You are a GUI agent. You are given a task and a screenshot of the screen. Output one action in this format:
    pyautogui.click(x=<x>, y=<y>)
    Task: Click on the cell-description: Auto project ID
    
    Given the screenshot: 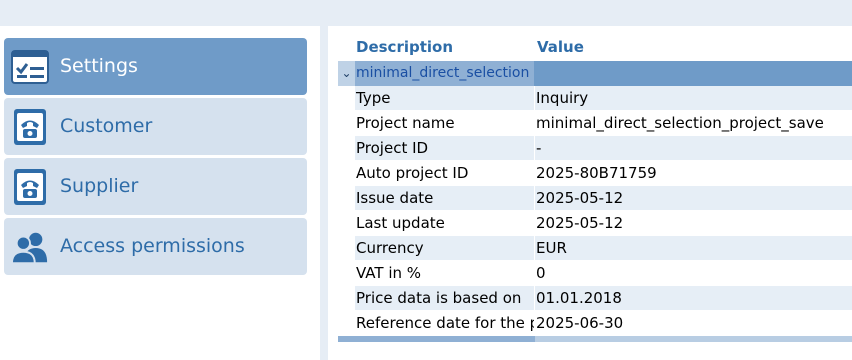 What is the action you would take?
    pyautogui.click(x=444, y=173)
    